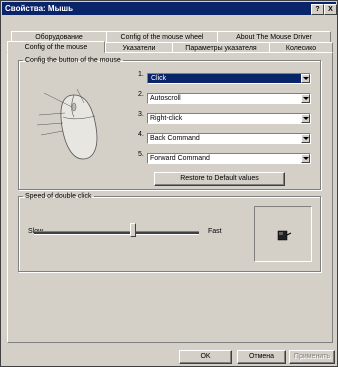 This screenshot has width=338, height=367. I want to click on button-num-2: 2., so click(141, 94).